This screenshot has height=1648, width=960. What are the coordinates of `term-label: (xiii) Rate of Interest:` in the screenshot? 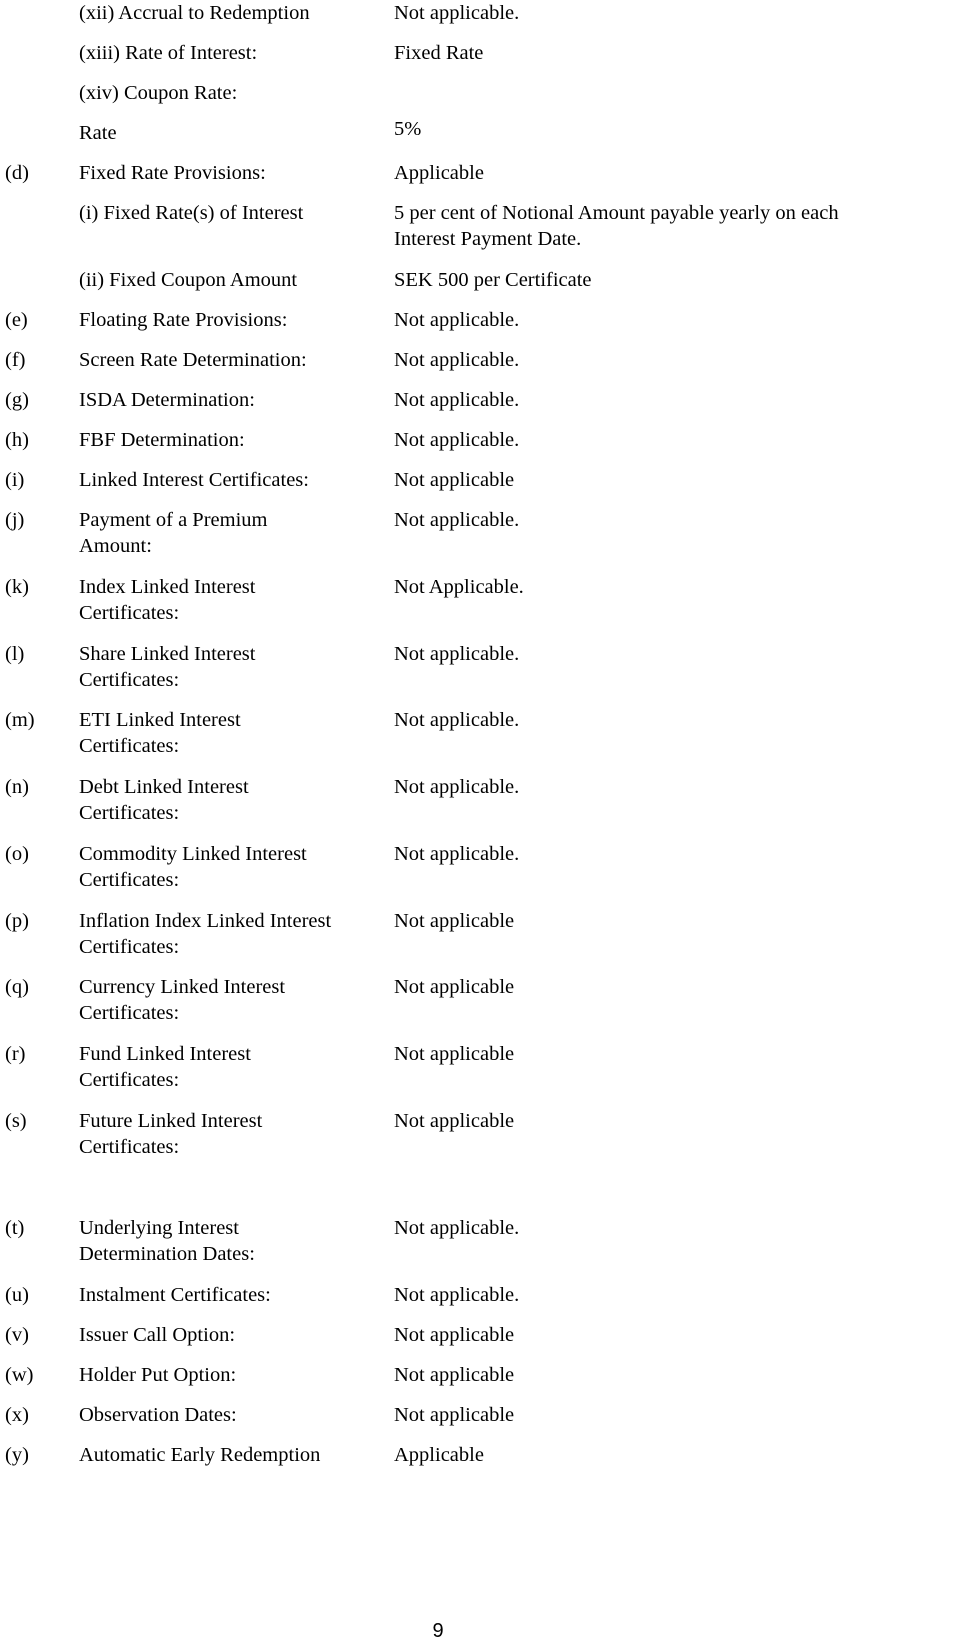 It's located at (229, 53).